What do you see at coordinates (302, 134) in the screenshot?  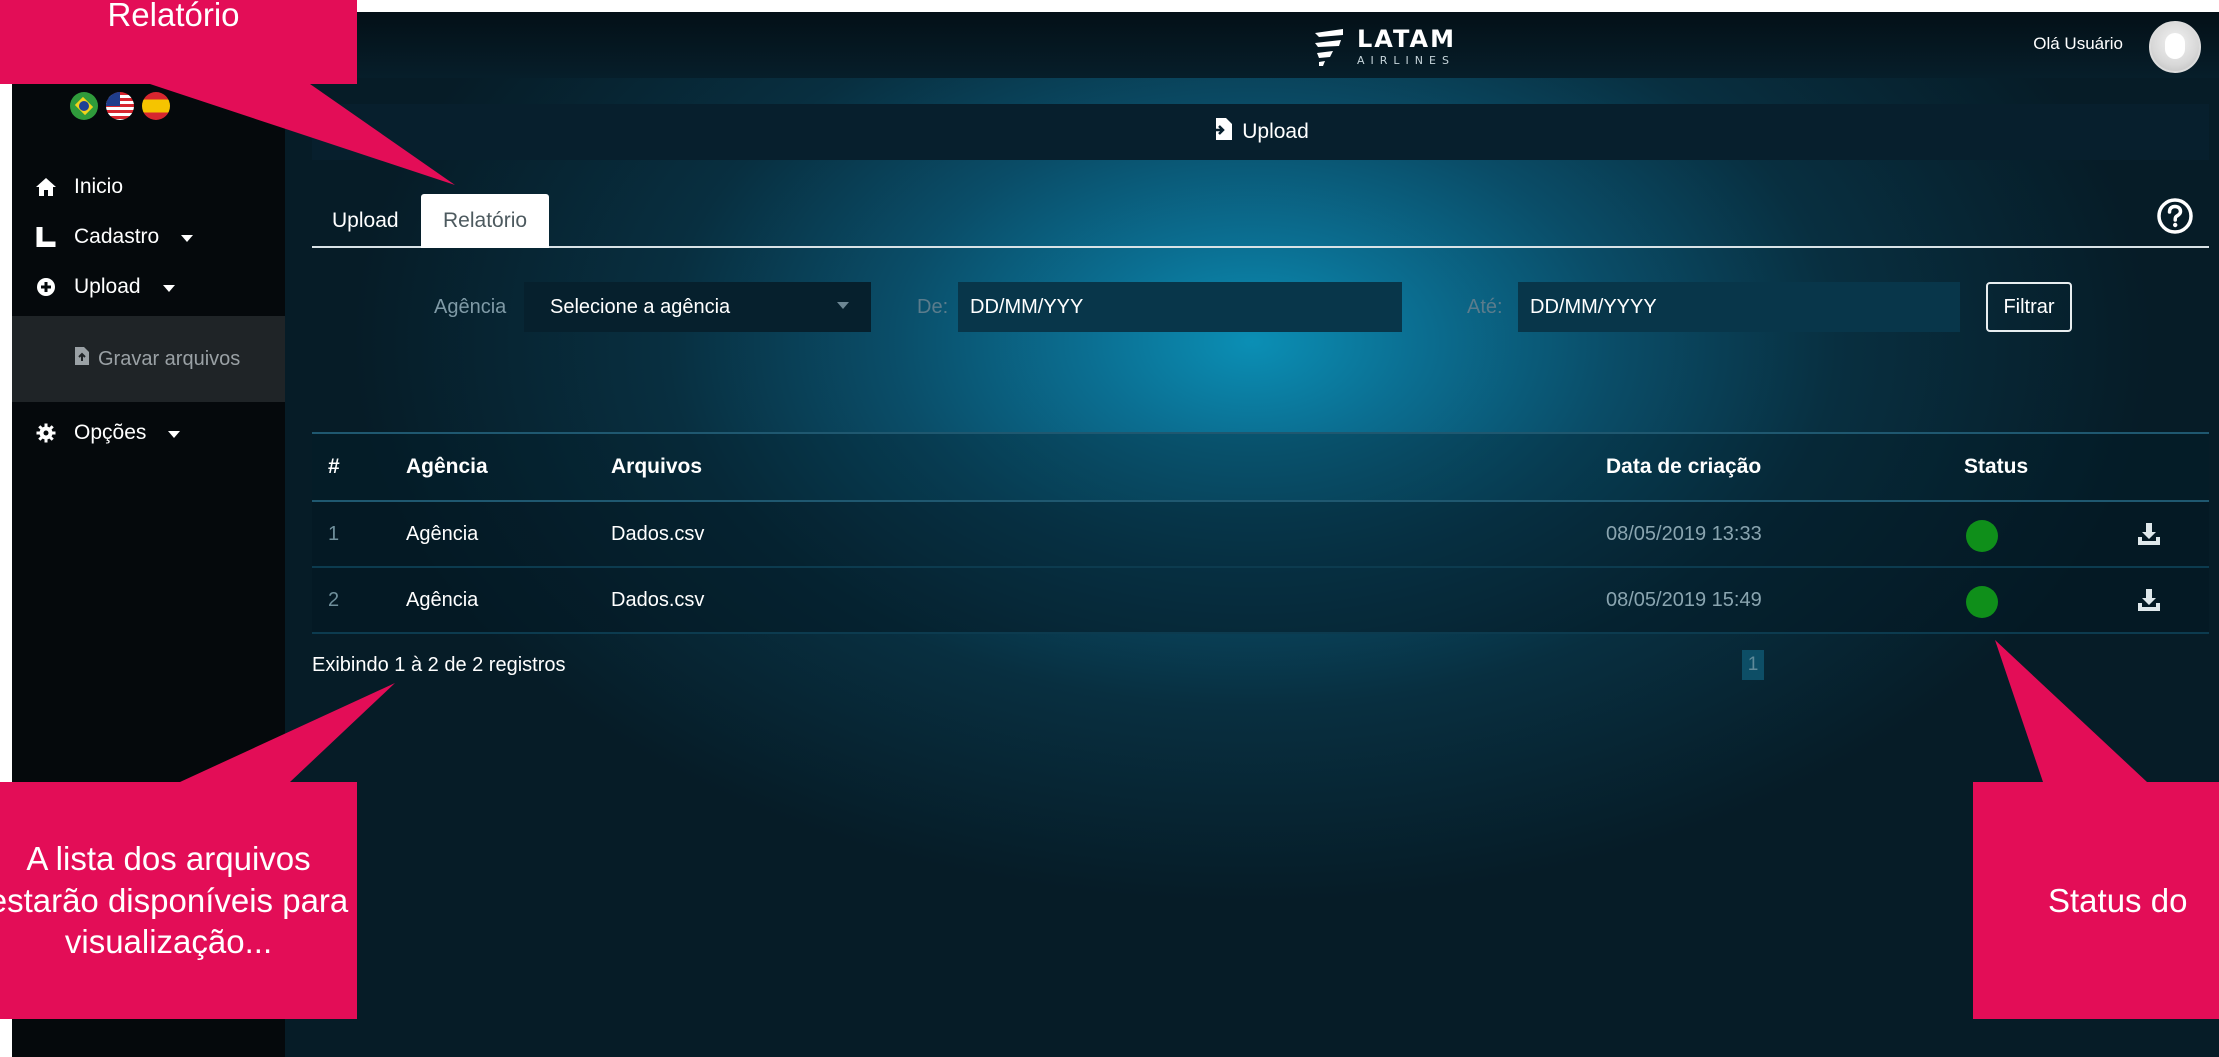 I see `callout-top-pointer` at bounding box center [302, 134].